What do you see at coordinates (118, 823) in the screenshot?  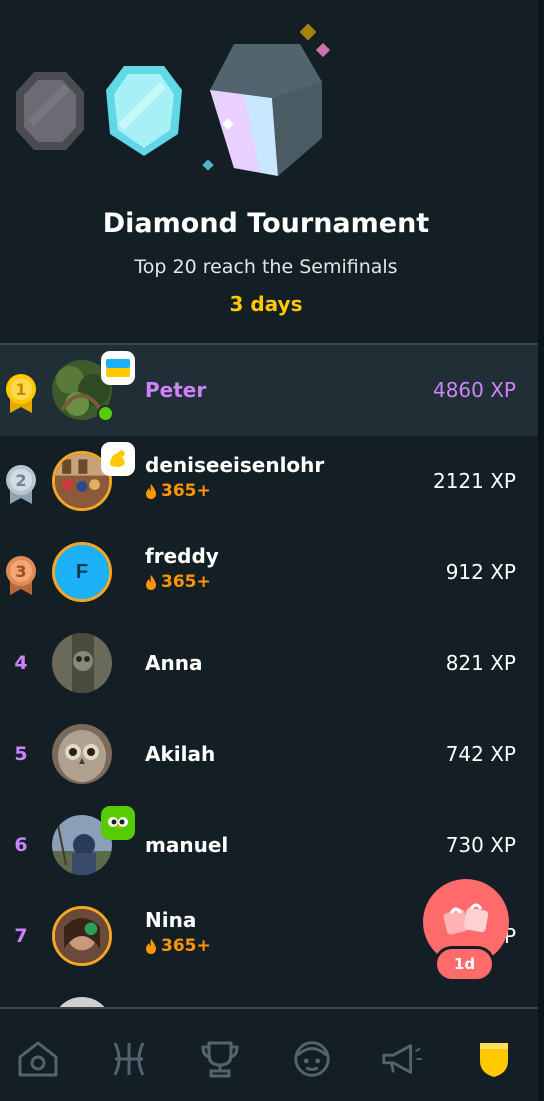 I see `duo-owl-icon` at bounding box center [118, 823].